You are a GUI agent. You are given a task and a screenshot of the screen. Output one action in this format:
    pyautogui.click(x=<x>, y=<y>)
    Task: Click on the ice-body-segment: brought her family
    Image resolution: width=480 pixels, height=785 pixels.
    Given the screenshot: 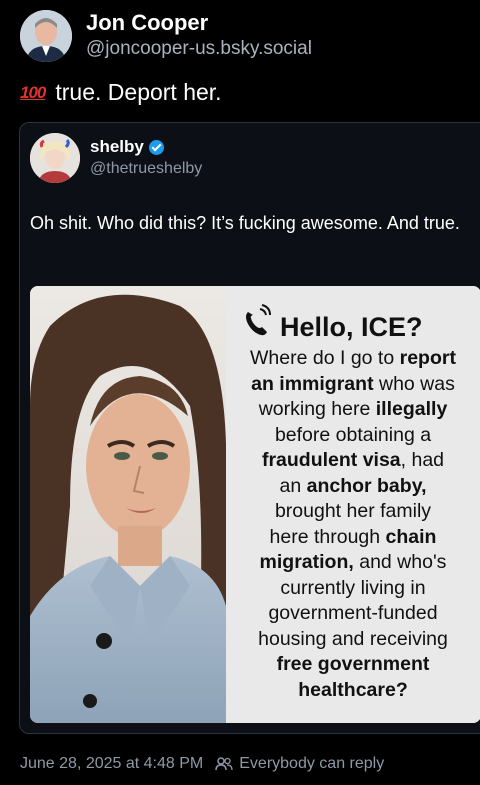 What is the action you would take?
    pyautogui.click(x=353, y=511)
    